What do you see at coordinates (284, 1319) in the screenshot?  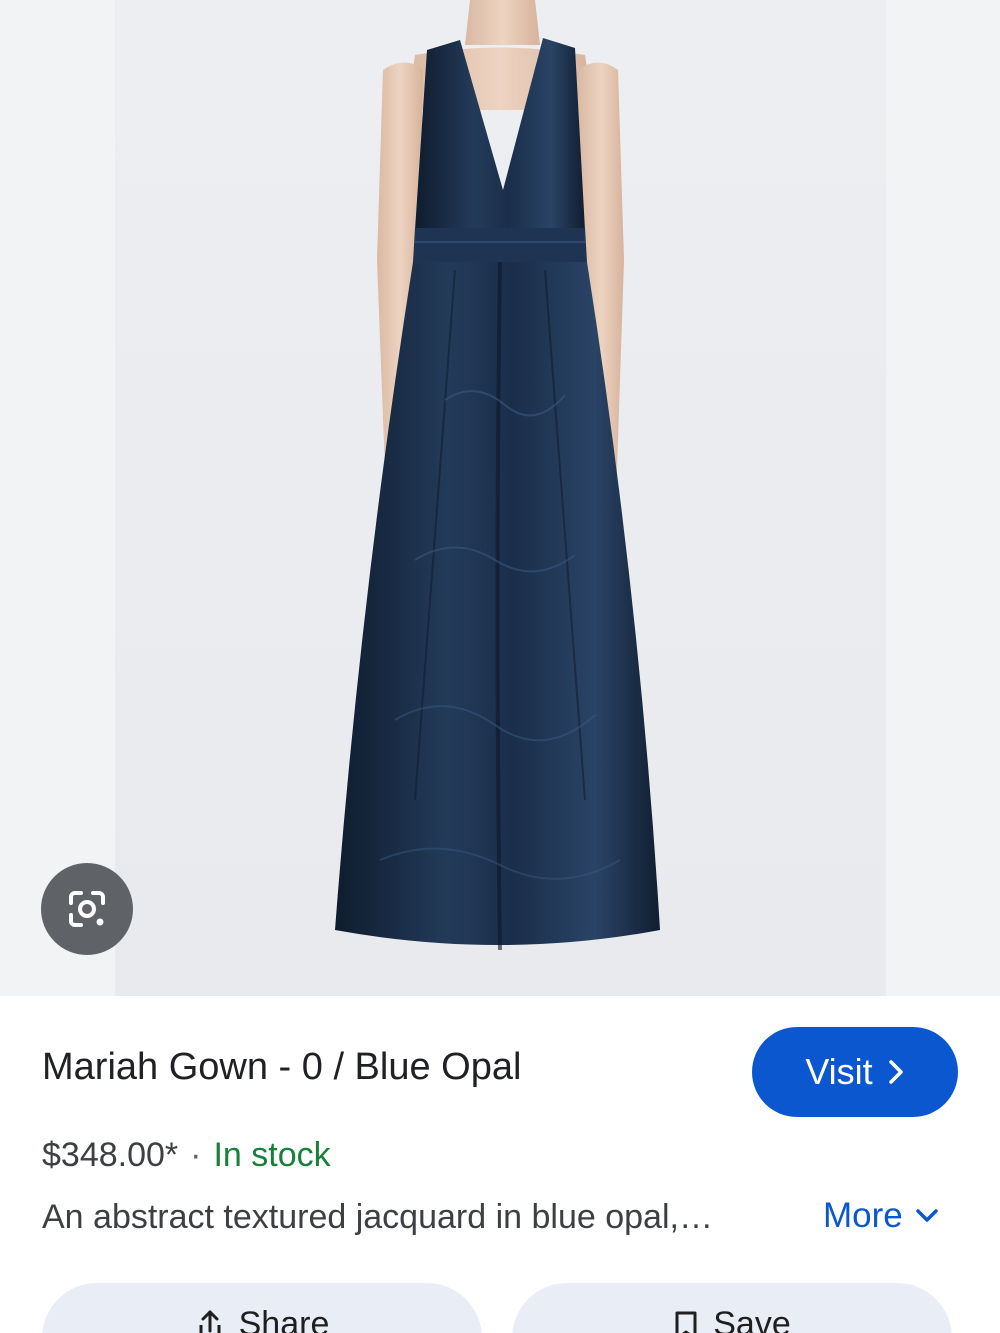 I see `share-label: Share` at bounding box center [284, 1319].